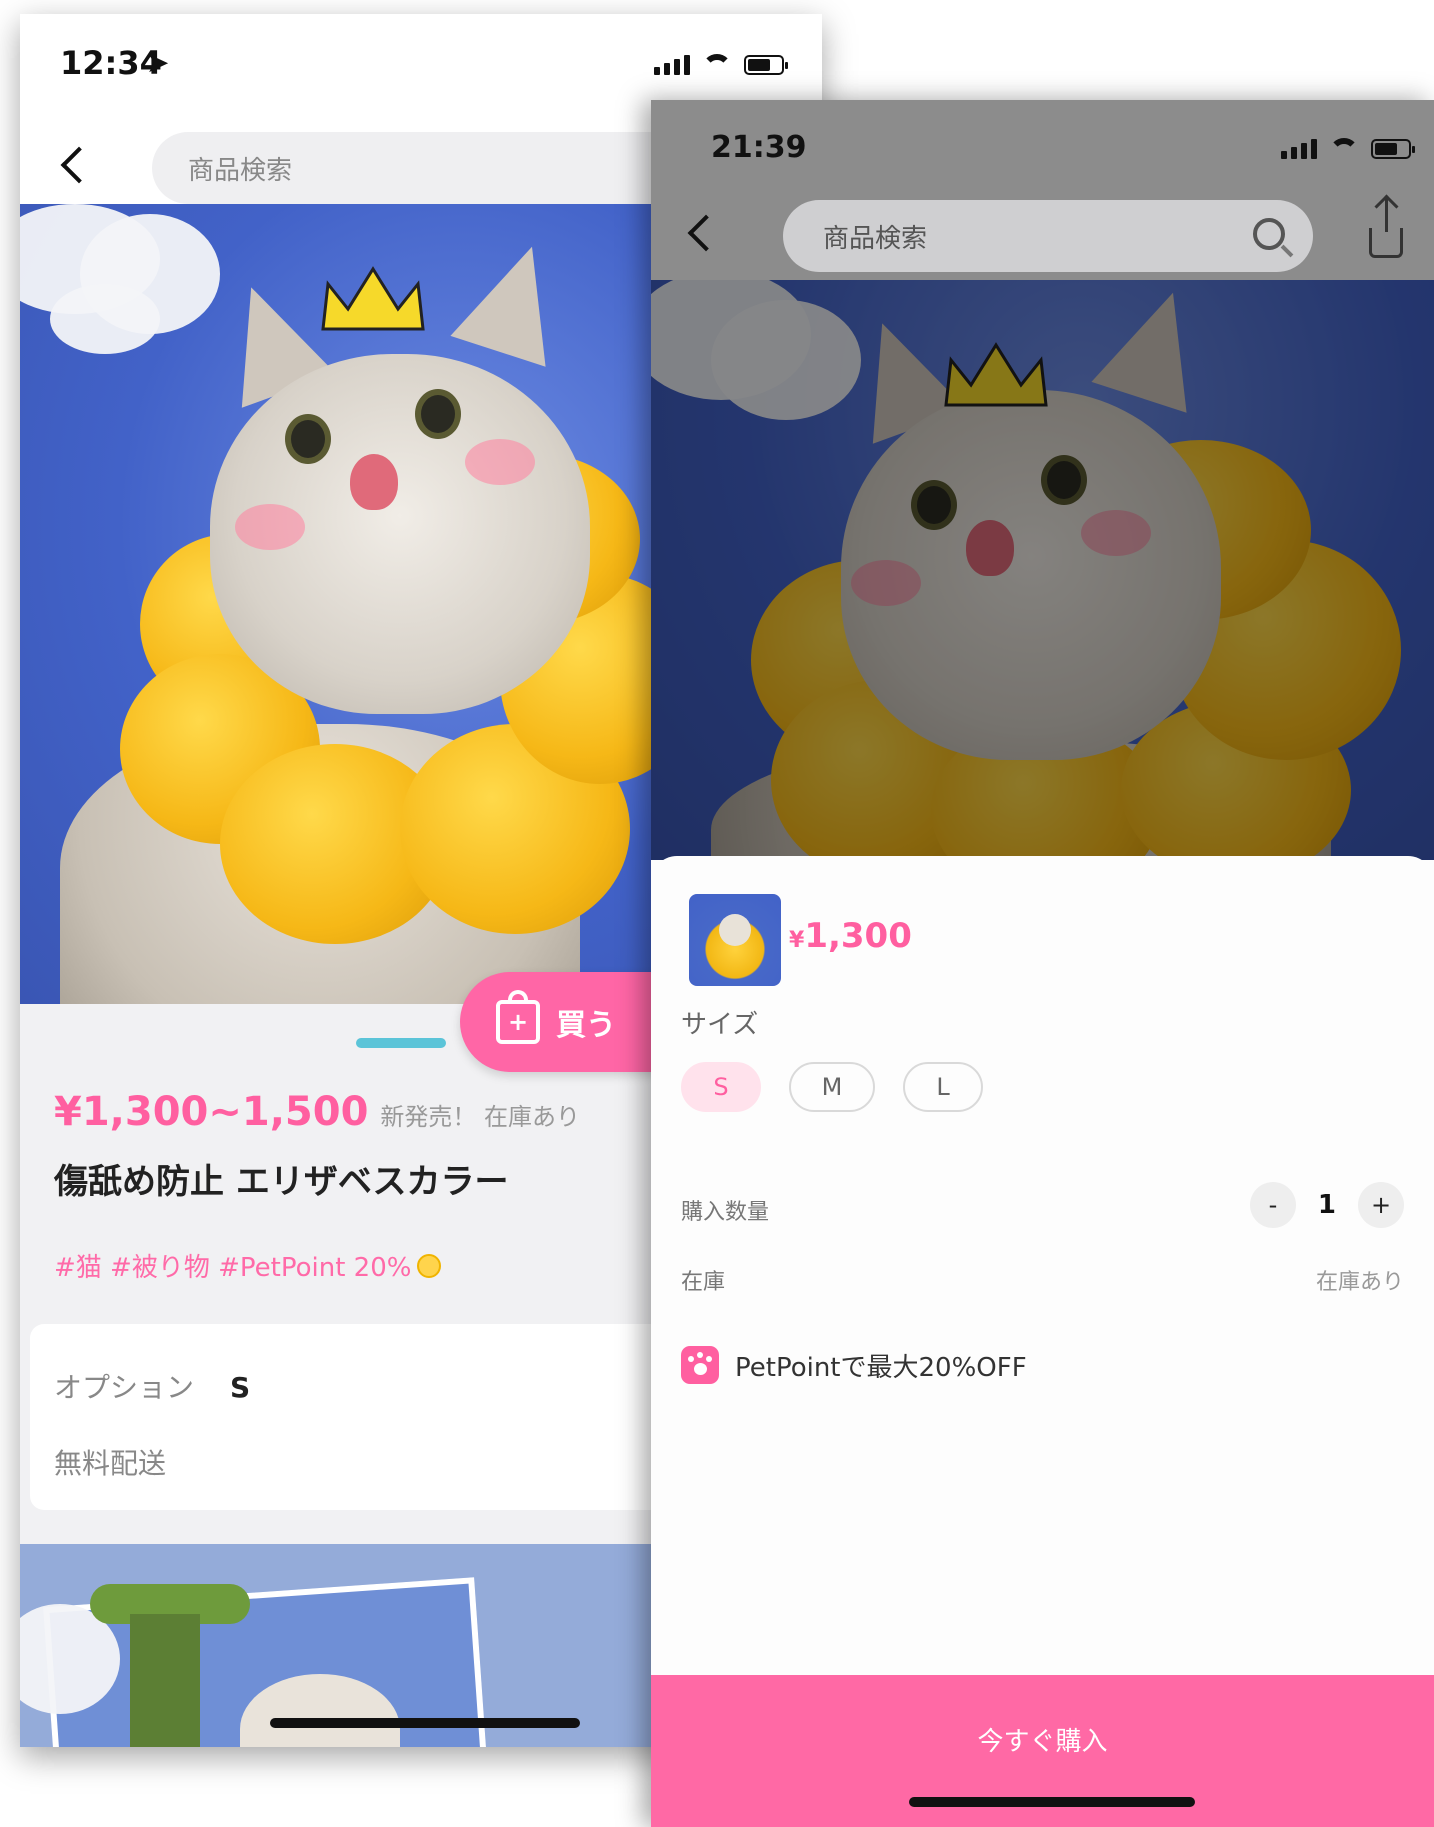 This screenshot has width=1434, height=1827. I want to click on buy-button-label: 買う, so click(586, 1025).